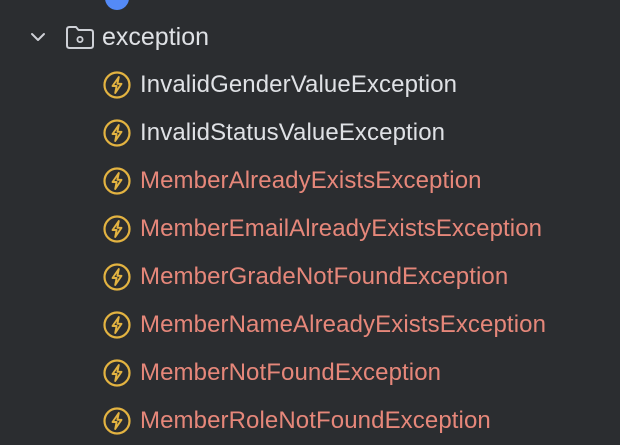  I want to click on tree-item-label: MemberNotFoundException, so click(291, 372).